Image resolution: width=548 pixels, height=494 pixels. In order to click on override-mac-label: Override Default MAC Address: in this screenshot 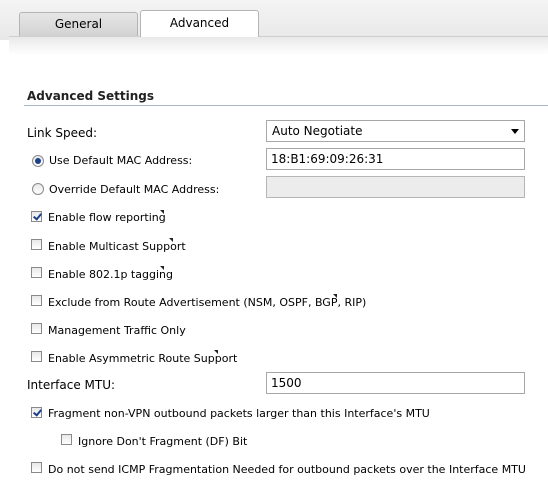, I will do `click(134, 189)`.